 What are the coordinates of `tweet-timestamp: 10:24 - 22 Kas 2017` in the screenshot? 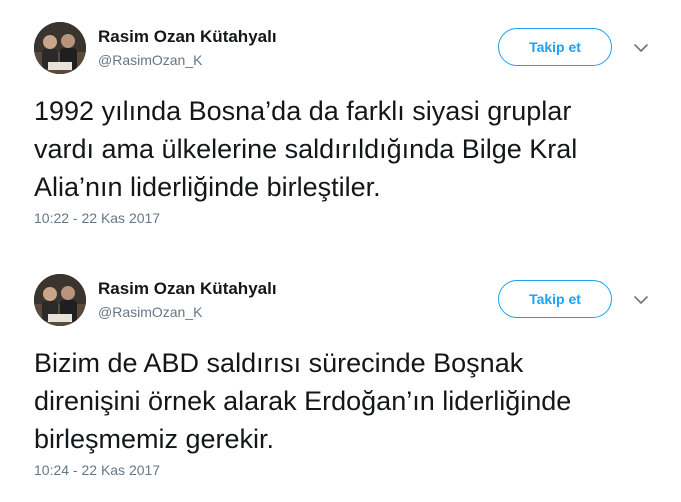 It's located at (97, 470).